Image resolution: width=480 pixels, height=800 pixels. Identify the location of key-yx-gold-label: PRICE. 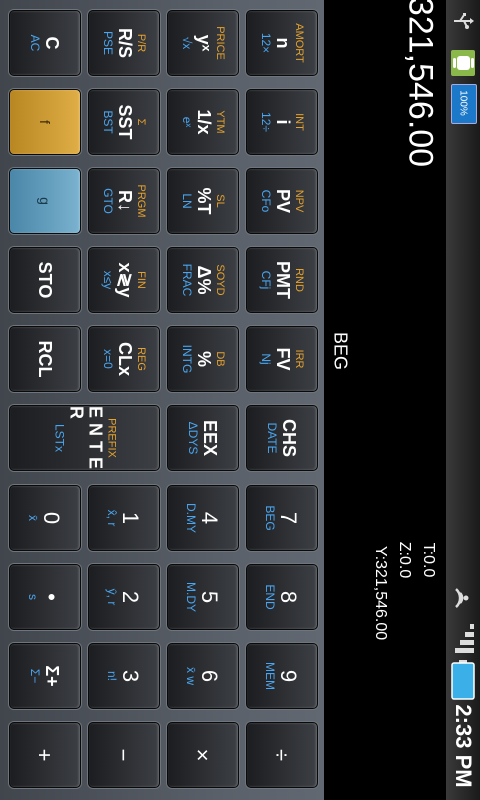
(220, 43).